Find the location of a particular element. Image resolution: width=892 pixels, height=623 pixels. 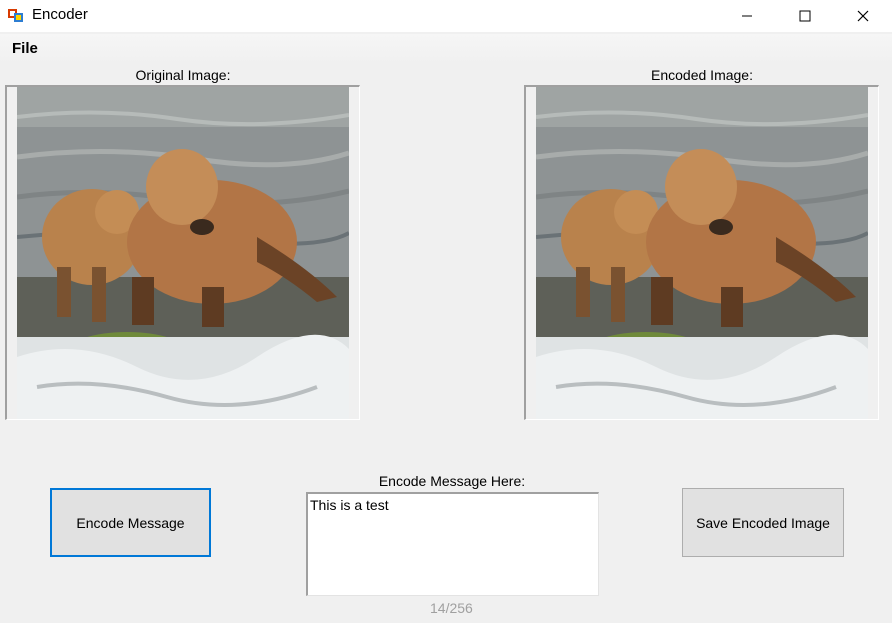

close-button is located at coordinates (863, 16).